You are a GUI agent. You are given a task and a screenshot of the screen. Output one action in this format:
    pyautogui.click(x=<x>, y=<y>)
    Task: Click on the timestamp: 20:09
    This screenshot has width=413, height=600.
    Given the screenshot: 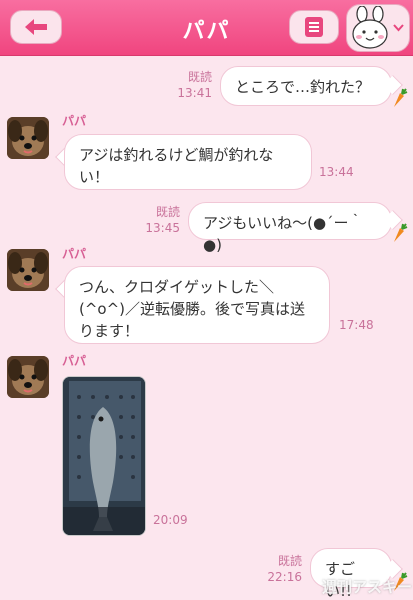 What is the action you would take?
    pyautogui.click(x=170, y=520)
    